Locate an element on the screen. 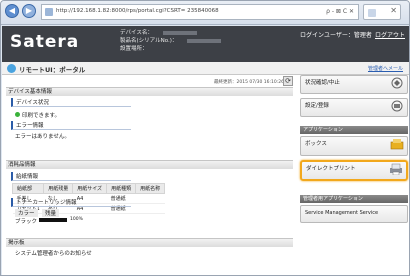  remote-ui-icon is located at coordinates (11, 68).